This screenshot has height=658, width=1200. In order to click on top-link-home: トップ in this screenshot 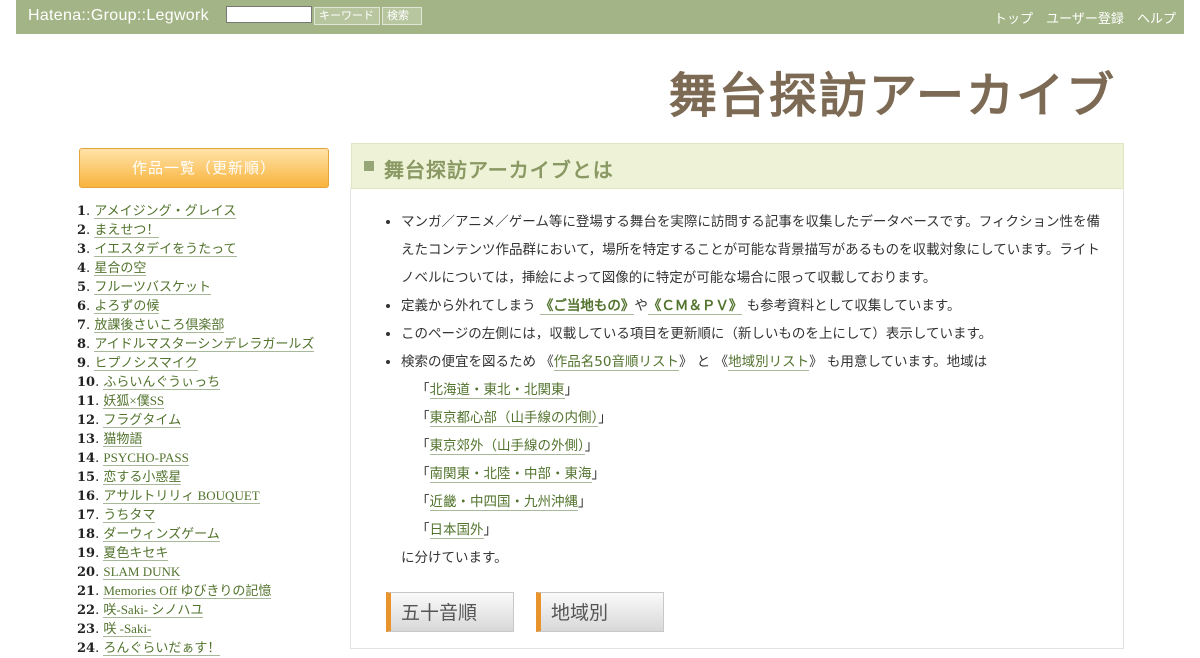, I will do `click(1013, 19)`.